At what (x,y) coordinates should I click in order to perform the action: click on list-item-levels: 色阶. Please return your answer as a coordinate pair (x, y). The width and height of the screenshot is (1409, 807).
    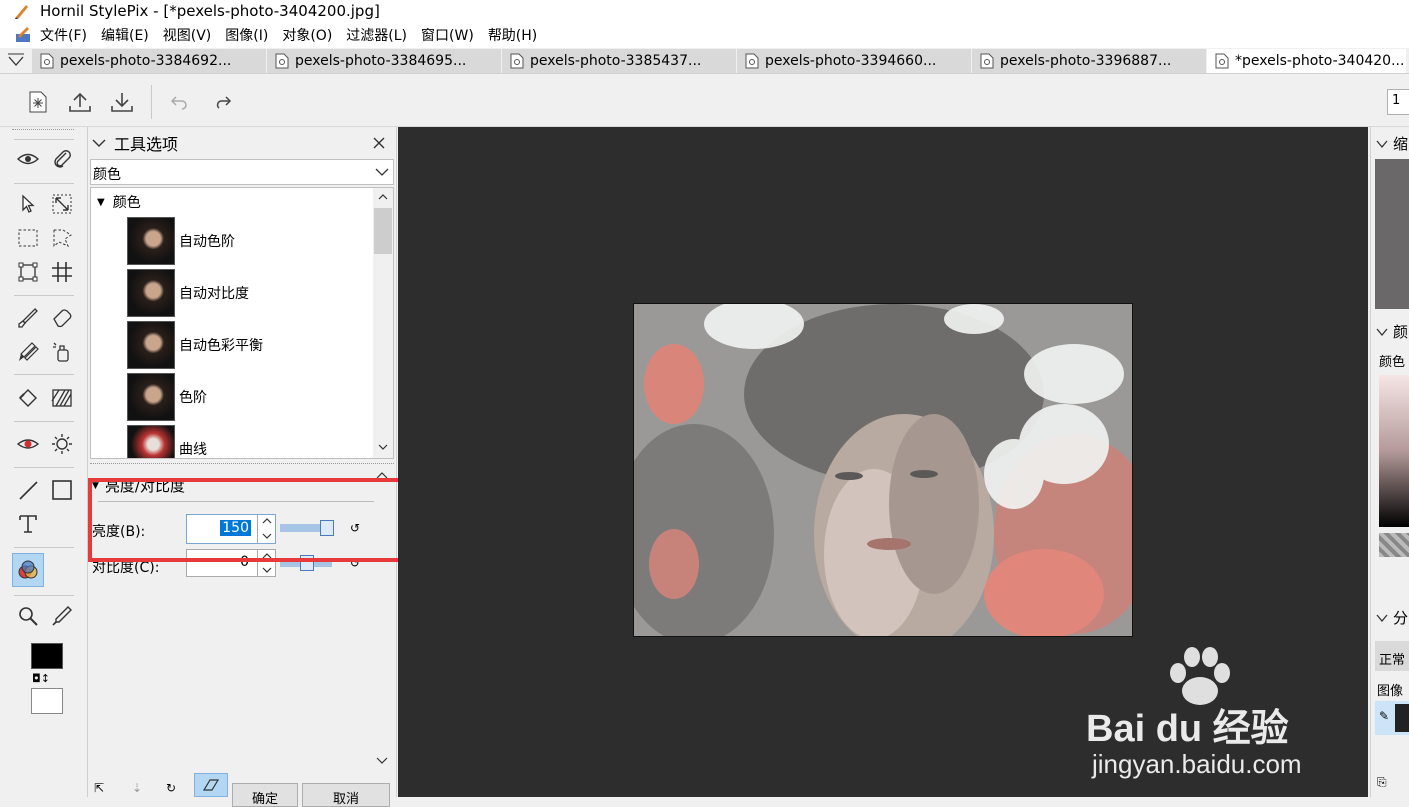
    Looking at the image, I should click on (167, 397).